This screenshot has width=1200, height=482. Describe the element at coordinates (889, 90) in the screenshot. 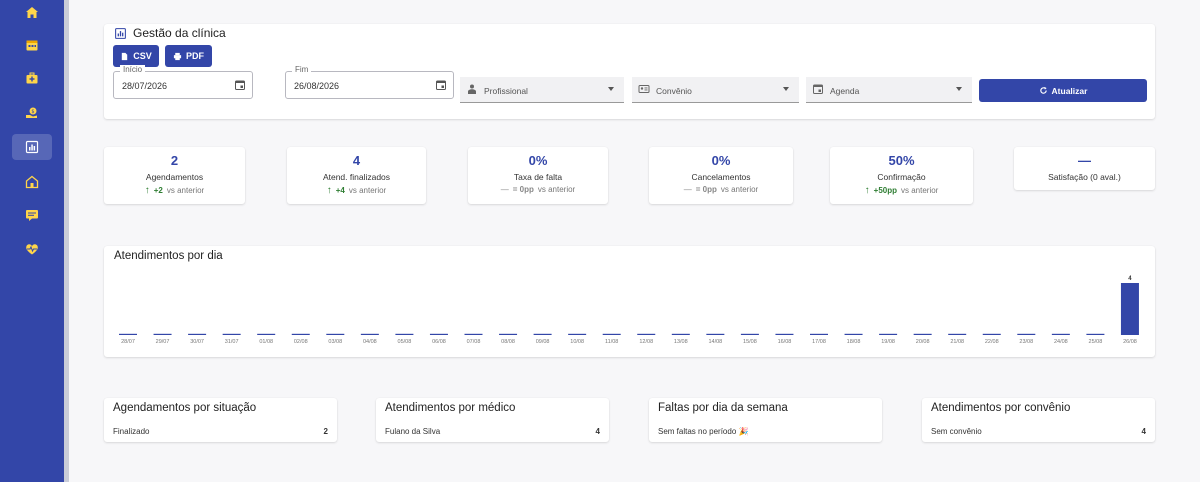

I see `schedule-select: Agenda` at that location.